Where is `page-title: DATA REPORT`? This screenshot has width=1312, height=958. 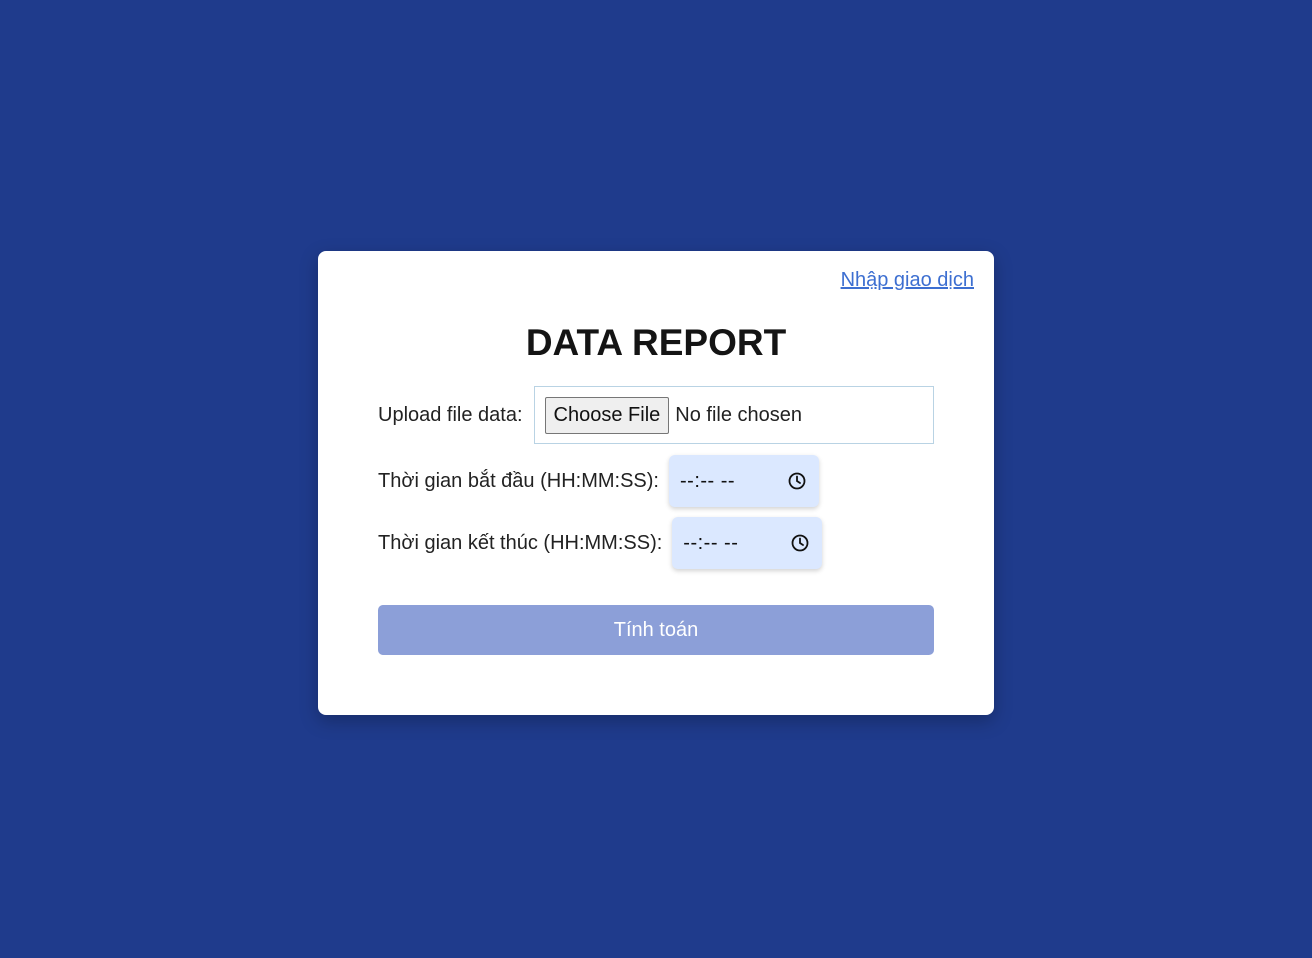 page-title: DATA REPORT is located at coordinates (656, 342).